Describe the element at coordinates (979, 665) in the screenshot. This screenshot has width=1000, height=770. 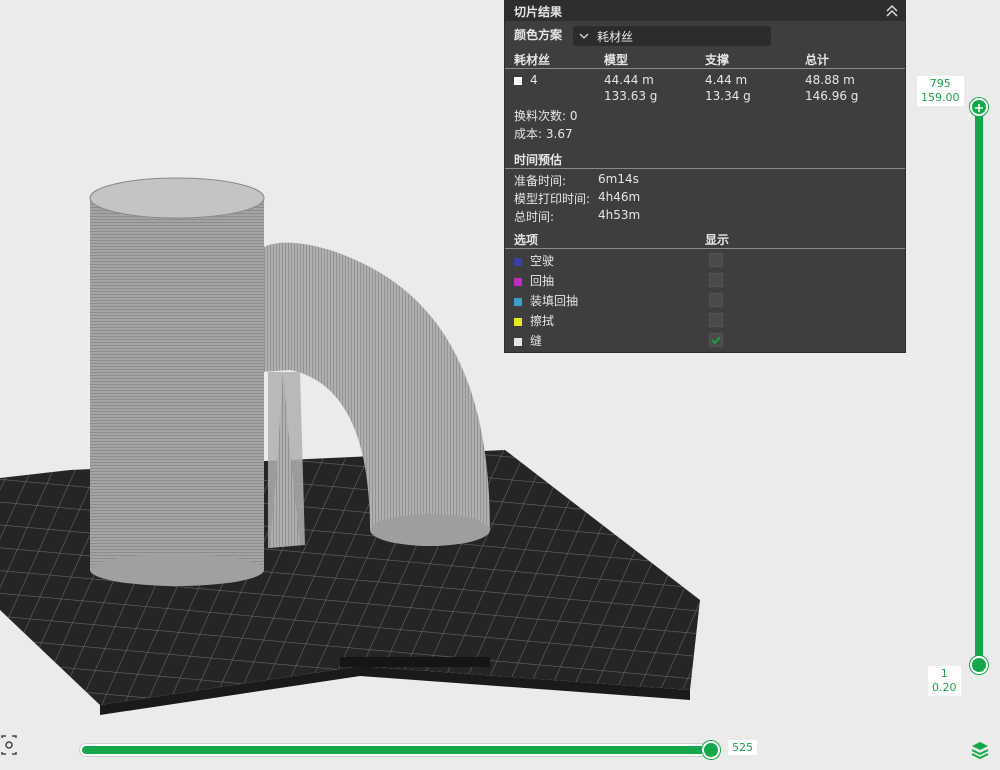
I see `bottom-layer-handle` at that location.